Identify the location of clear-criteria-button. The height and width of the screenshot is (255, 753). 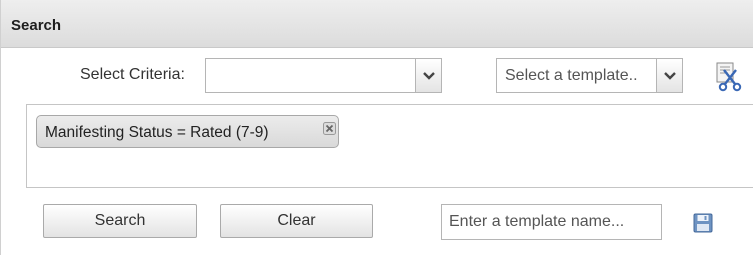
(728, 77).